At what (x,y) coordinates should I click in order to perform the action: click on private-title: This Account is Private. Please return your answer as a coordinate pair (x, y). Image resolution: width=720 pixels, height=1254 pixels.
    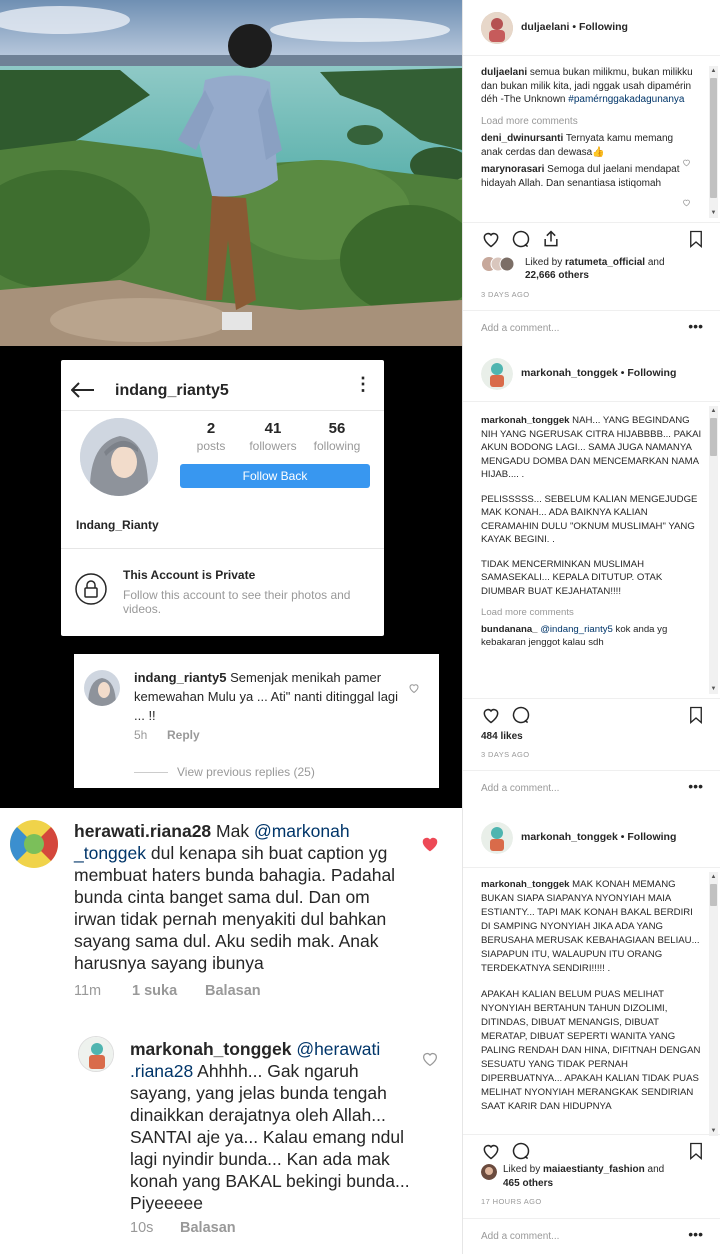
    Looking at the image, I should click on (189, 575).